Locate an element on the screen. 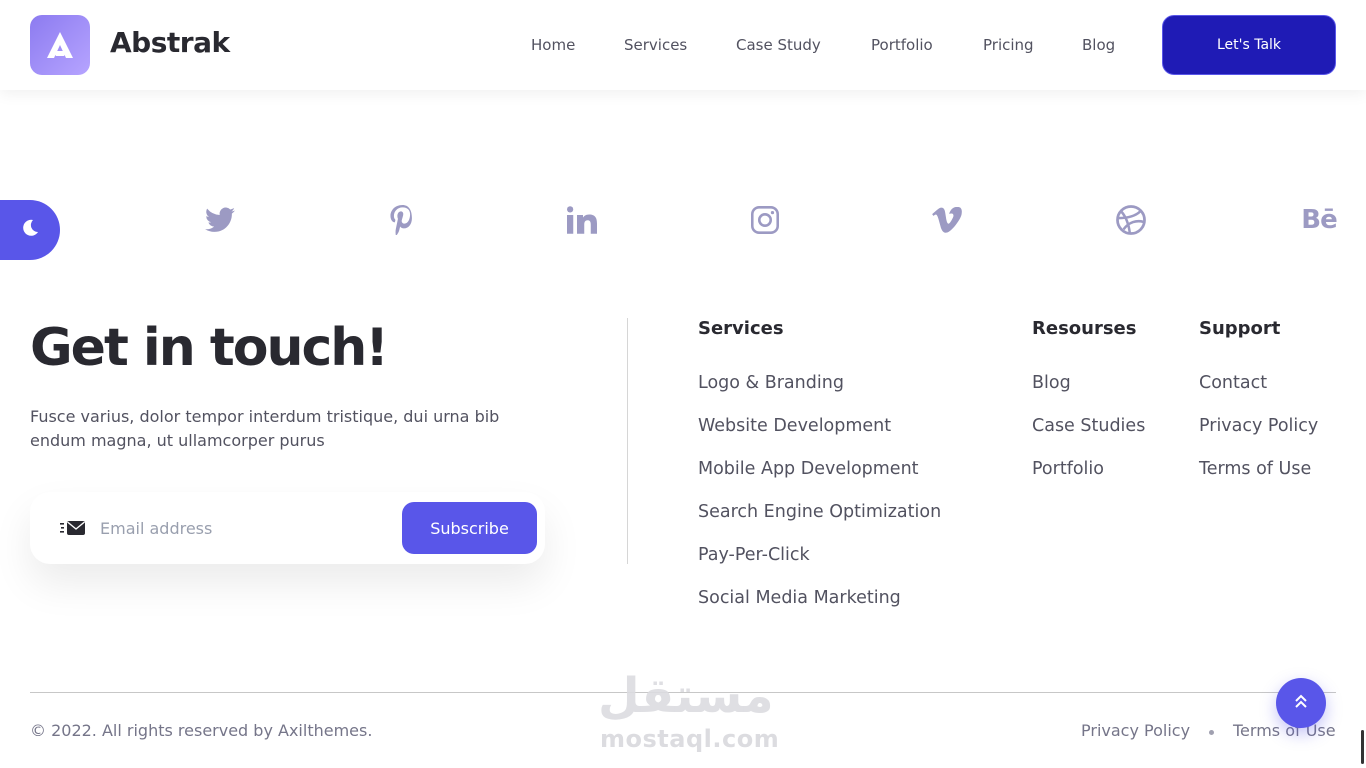 Image resolution: width=1366 pixels, height=768 pixels. services-link: Website Development is located at coordinates (794, 426).